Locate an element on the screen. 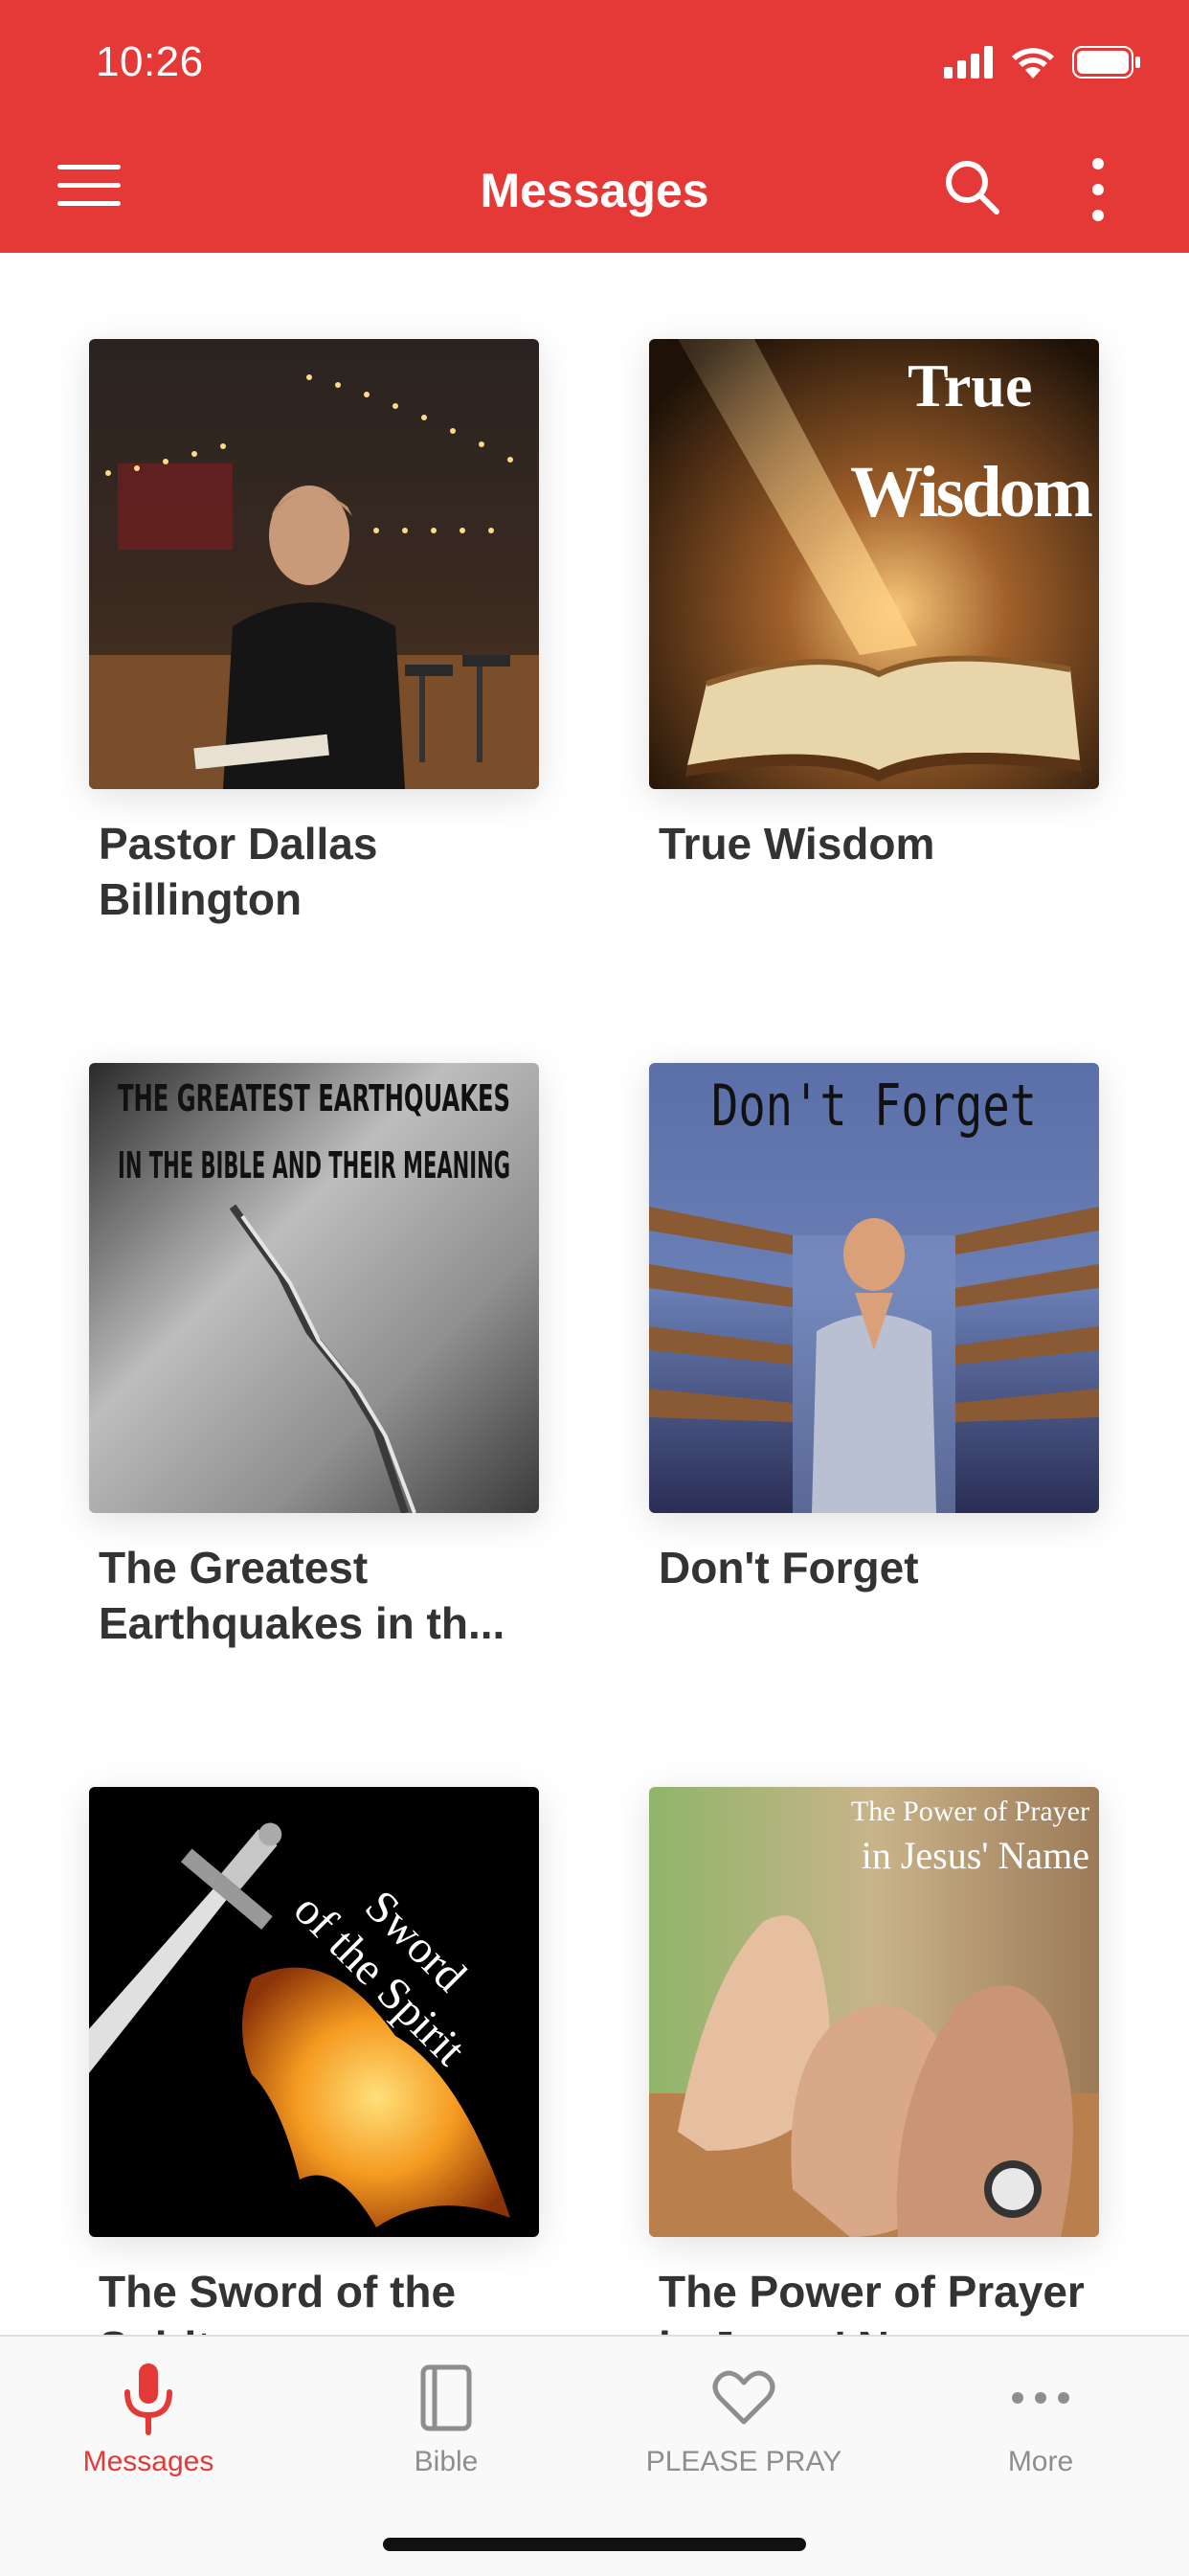 The image size is (1189, 2576). app-header: 10:26 Messages is located at coordinates (594, 126).